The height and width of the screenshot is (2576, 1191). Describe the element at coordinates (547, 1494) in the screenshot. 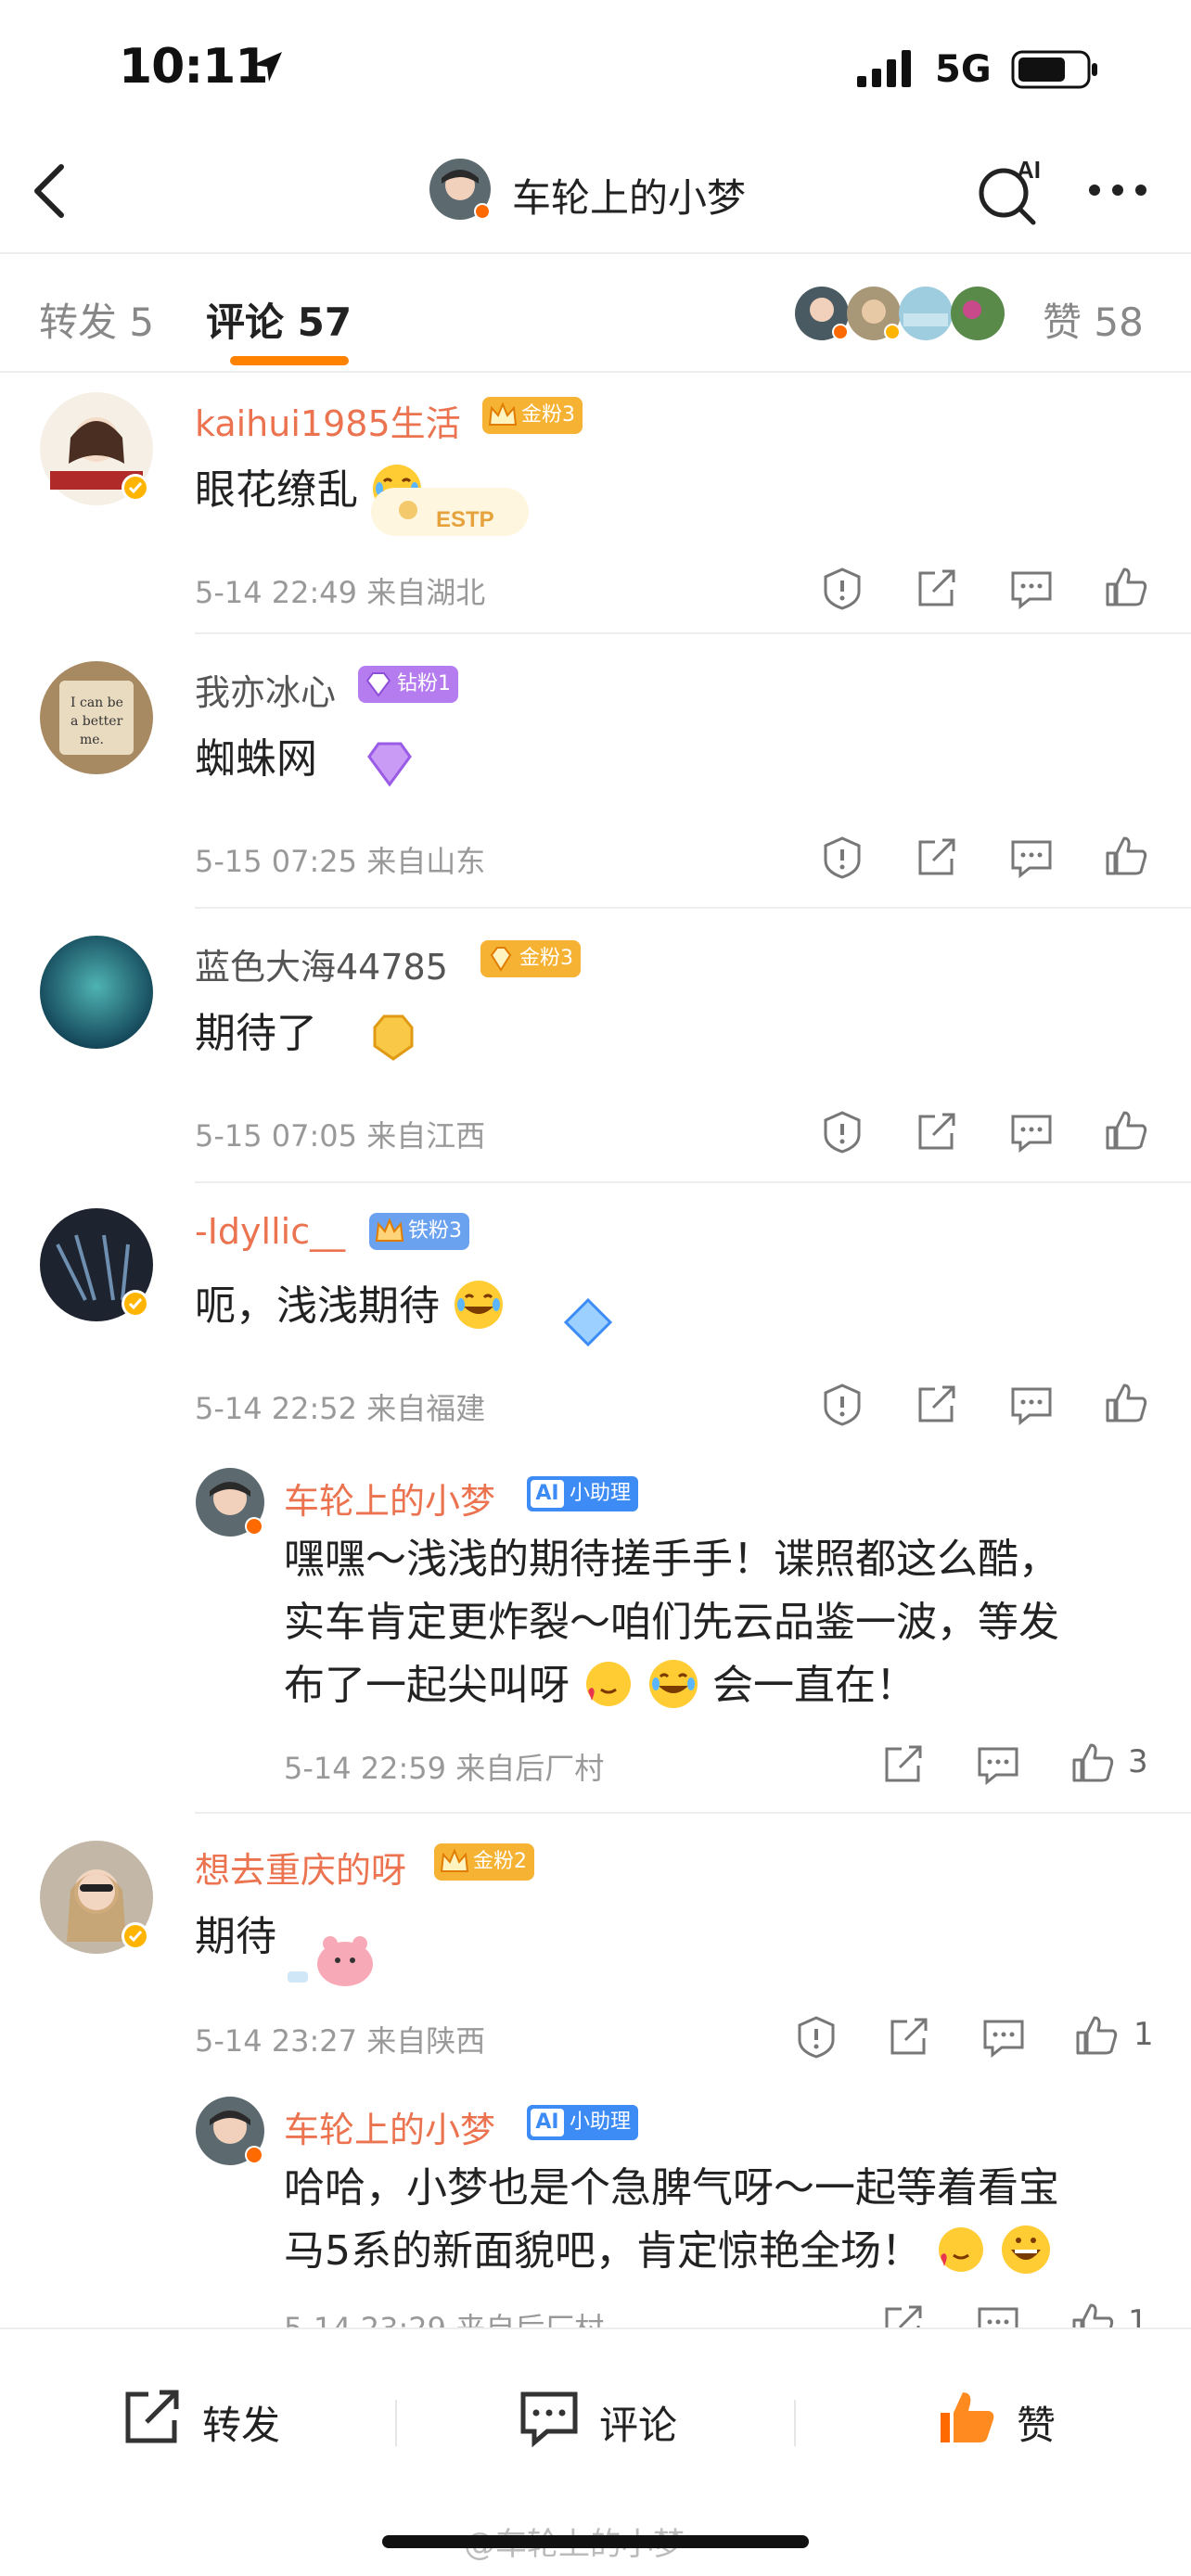

I see `ai-label: AI` at that location.